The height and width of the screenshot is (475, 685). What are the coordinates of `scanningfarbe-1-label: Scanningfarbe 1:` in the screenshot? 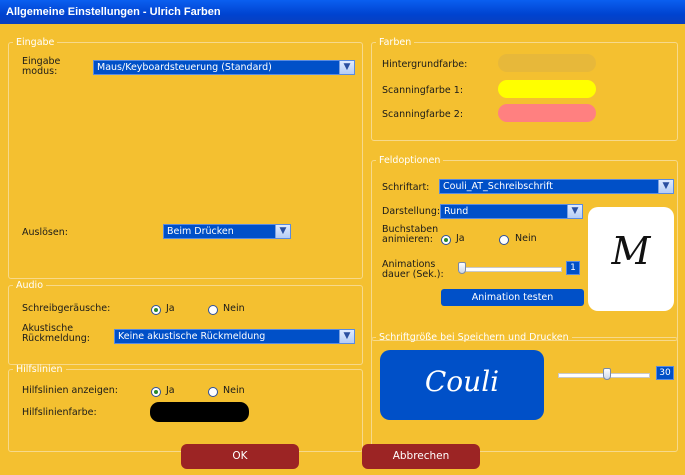 It's located at (423, 90).